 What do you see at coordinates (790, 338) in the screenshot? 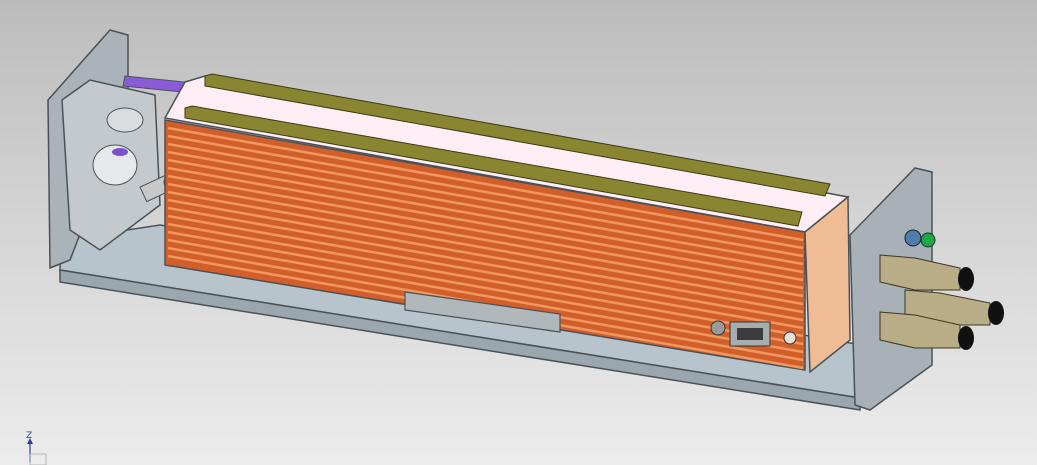
I see `status-led` at bounding box center [790, 338].